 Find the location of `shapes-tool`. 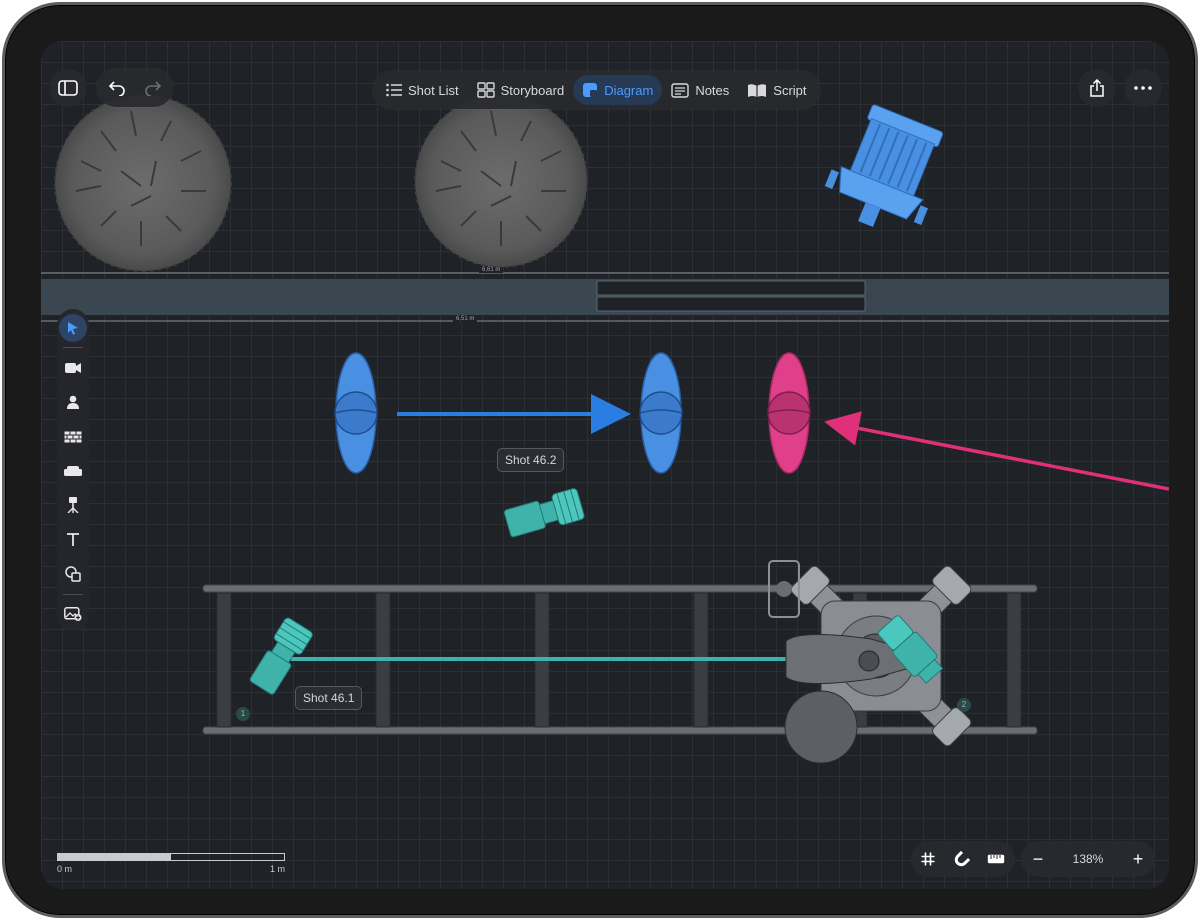

shapes-tool is located at coordinates (73, 574).